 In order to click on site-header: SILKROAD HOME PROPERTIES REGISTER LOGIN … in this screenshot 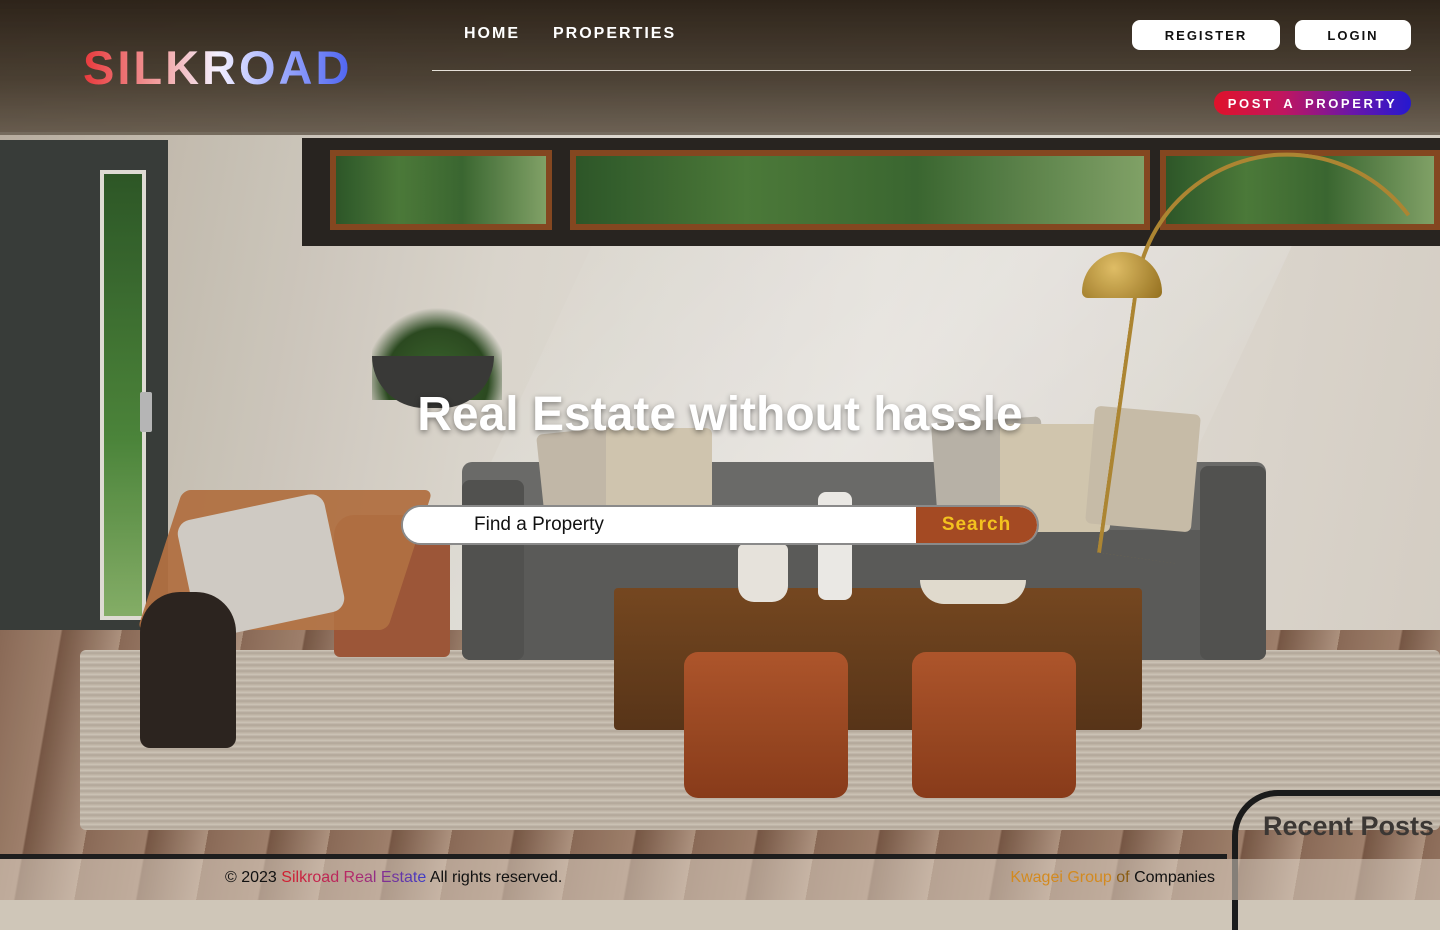, I will do `click(720, 67)`.